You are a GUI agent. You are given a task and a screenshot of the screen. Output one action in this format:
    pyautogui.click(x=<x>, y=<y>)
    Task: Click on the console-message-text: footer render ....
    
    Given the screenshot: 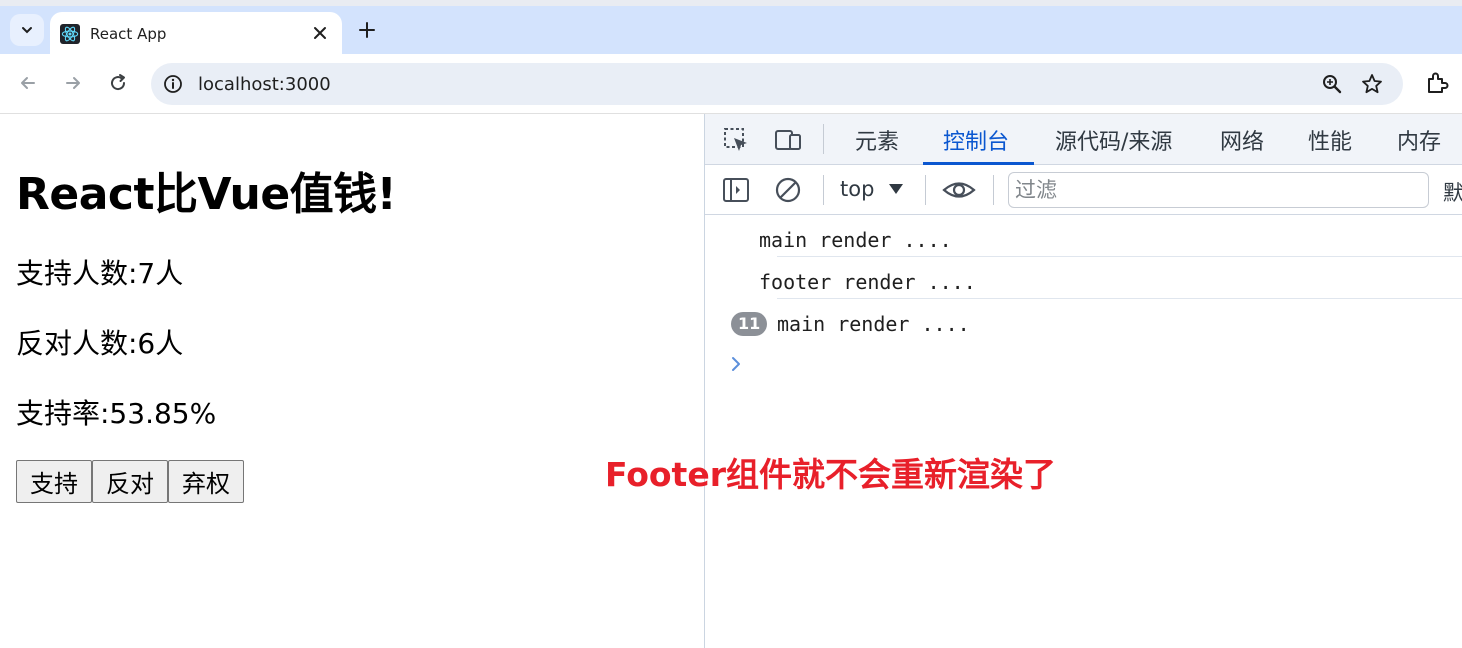 What is the action you would take?
    pyautogui.click(x=867, y=282)
    